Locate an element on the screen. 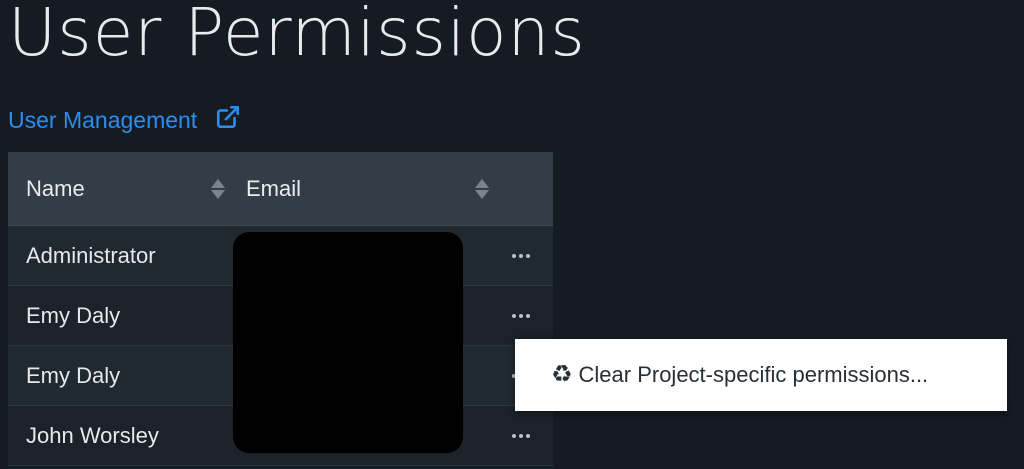 This screenshot has width=1024, height=469. user-name: Administrator is located at coordinates (91, 255).